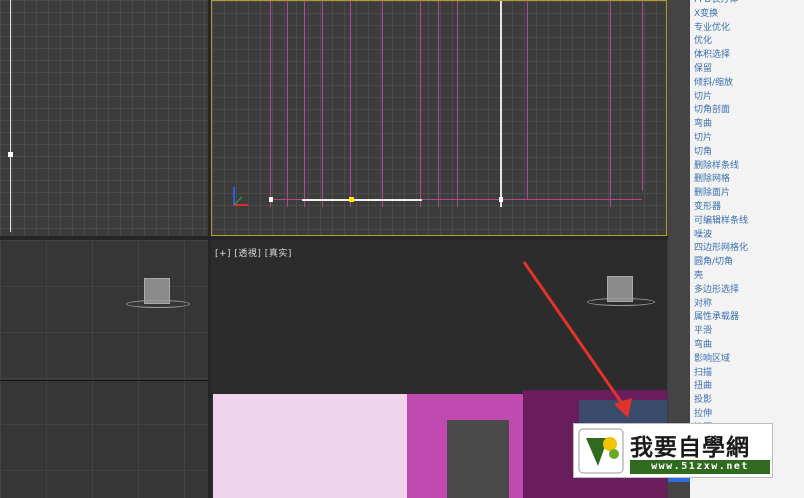  Describe the element at coordinates (690, 448) in the screenshot. I see `watermark-title: 我要自學網` at that location.